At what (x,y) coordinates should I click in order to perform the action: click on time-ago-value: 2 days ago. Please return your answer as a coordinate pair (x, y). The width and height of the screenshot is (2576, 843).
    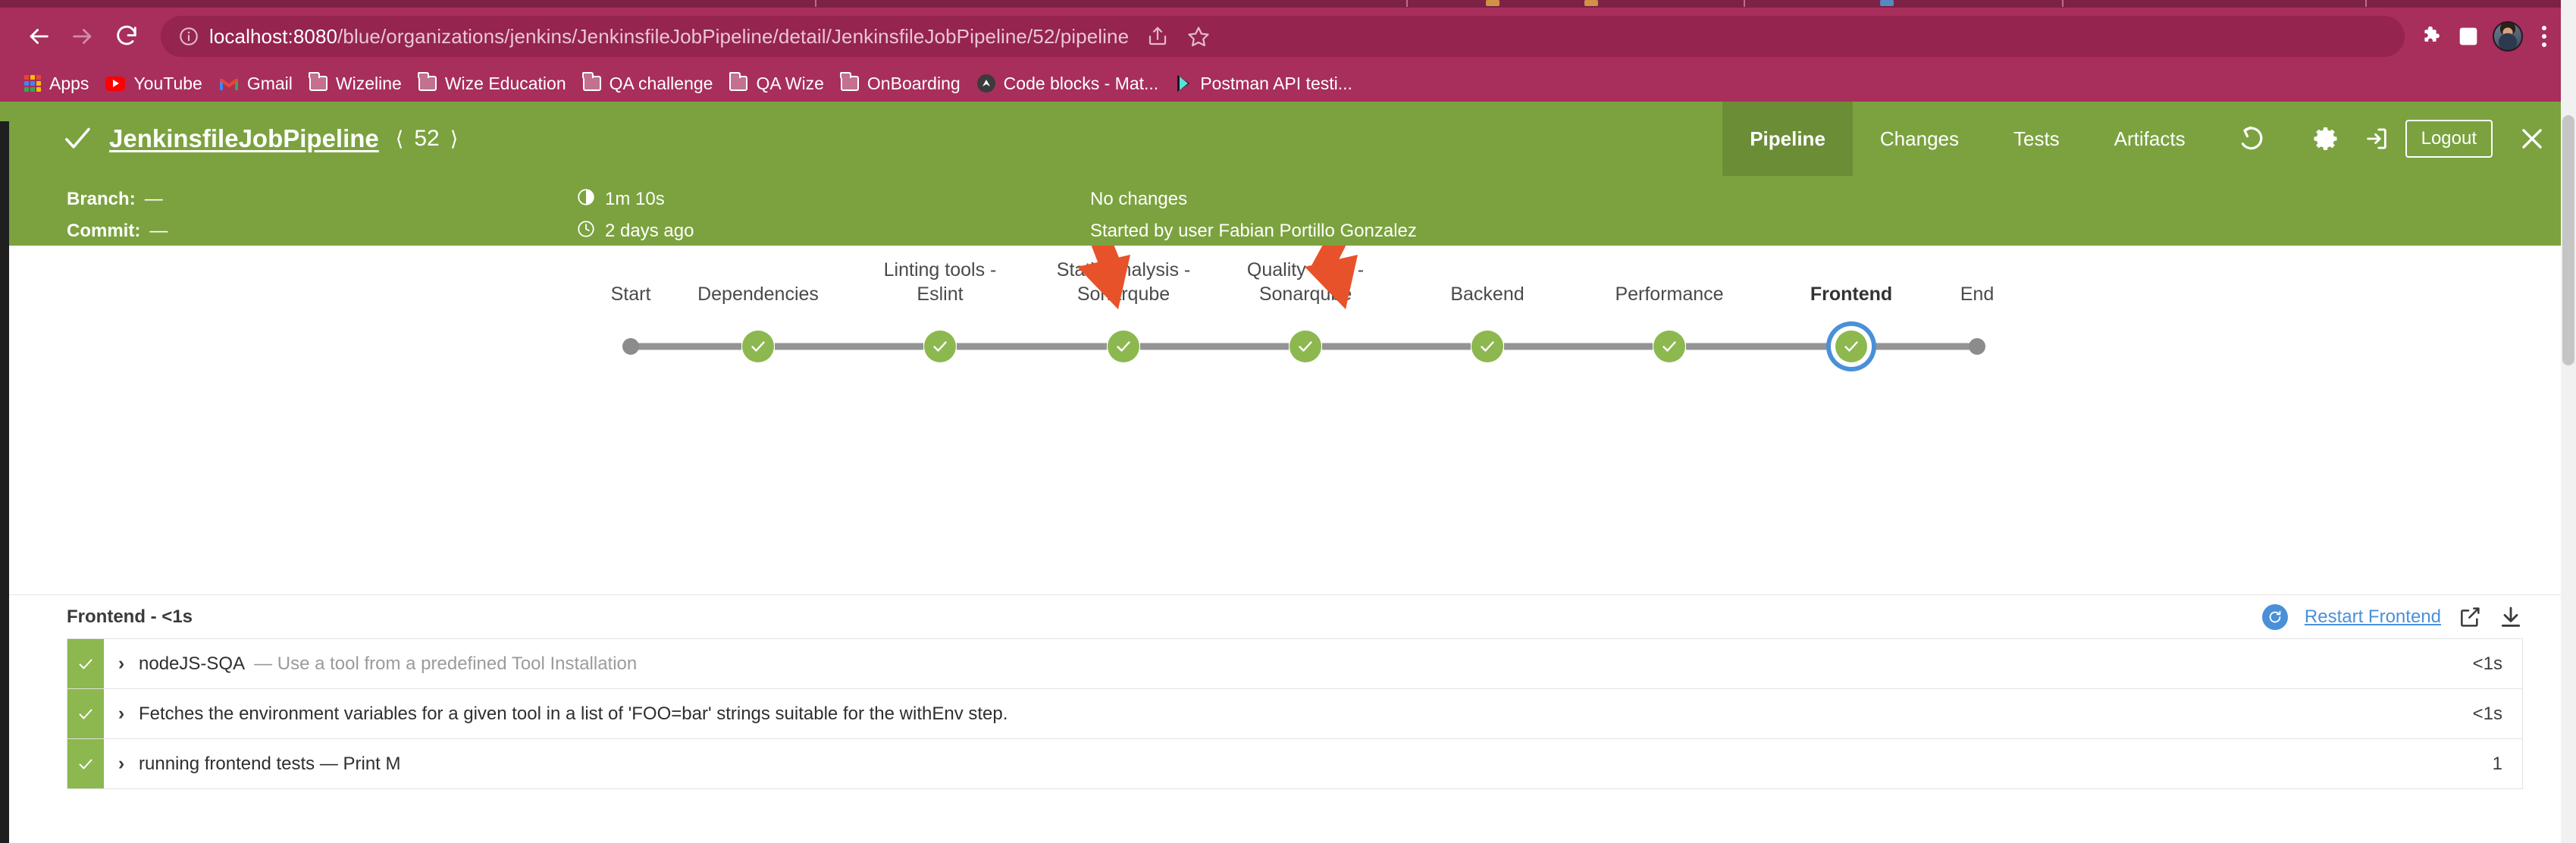
    Looking at the image, I should click on (649, 231).